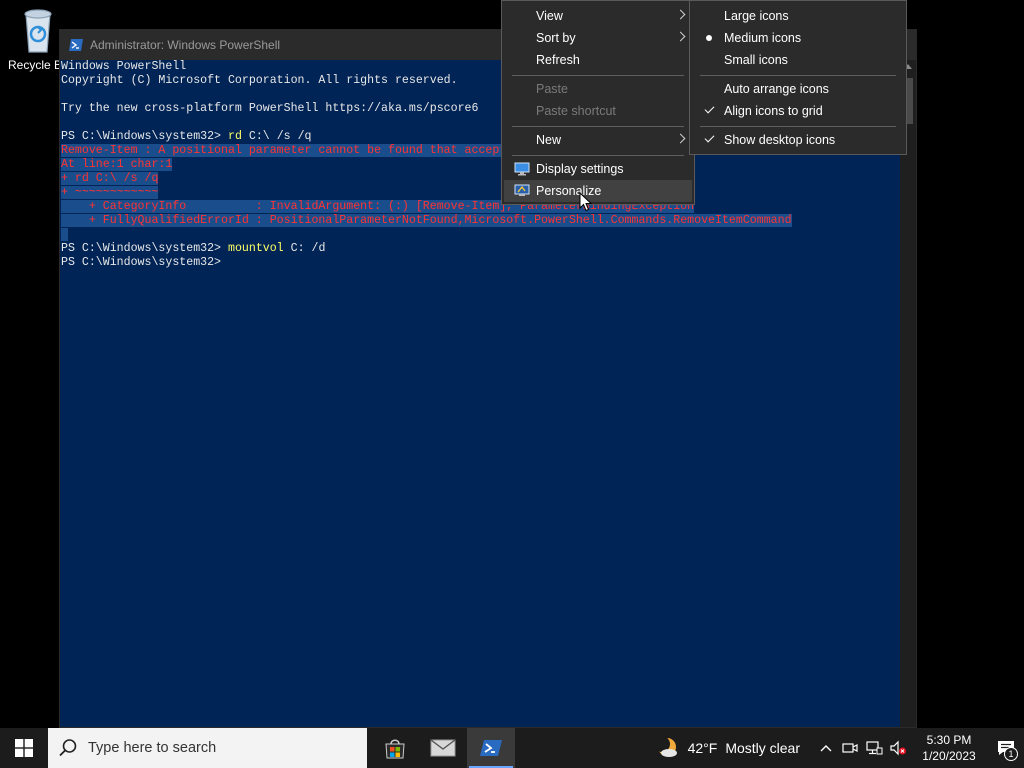 The height and width of the screenshot is (768, 1024). I want to click on console-line: PS C:\Windows\system32>, so click(481, 263).